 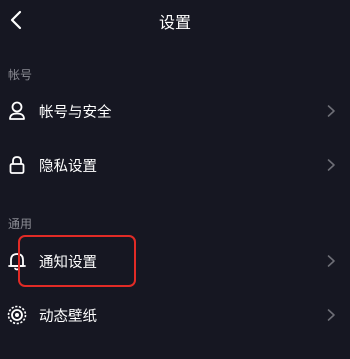 What do you see at coordinates (75, 113) in the screenshot?
I see `settings-item-label: 帐号与安全` at bounding box center [75, 113].